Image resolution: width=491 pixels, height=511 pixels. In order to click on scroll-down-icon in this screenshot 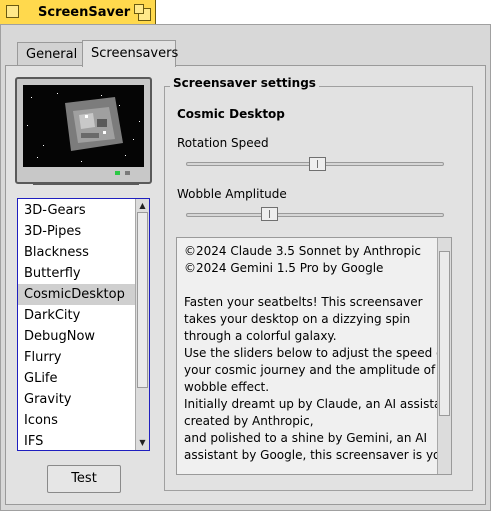, I will do `click(444, 467)`.